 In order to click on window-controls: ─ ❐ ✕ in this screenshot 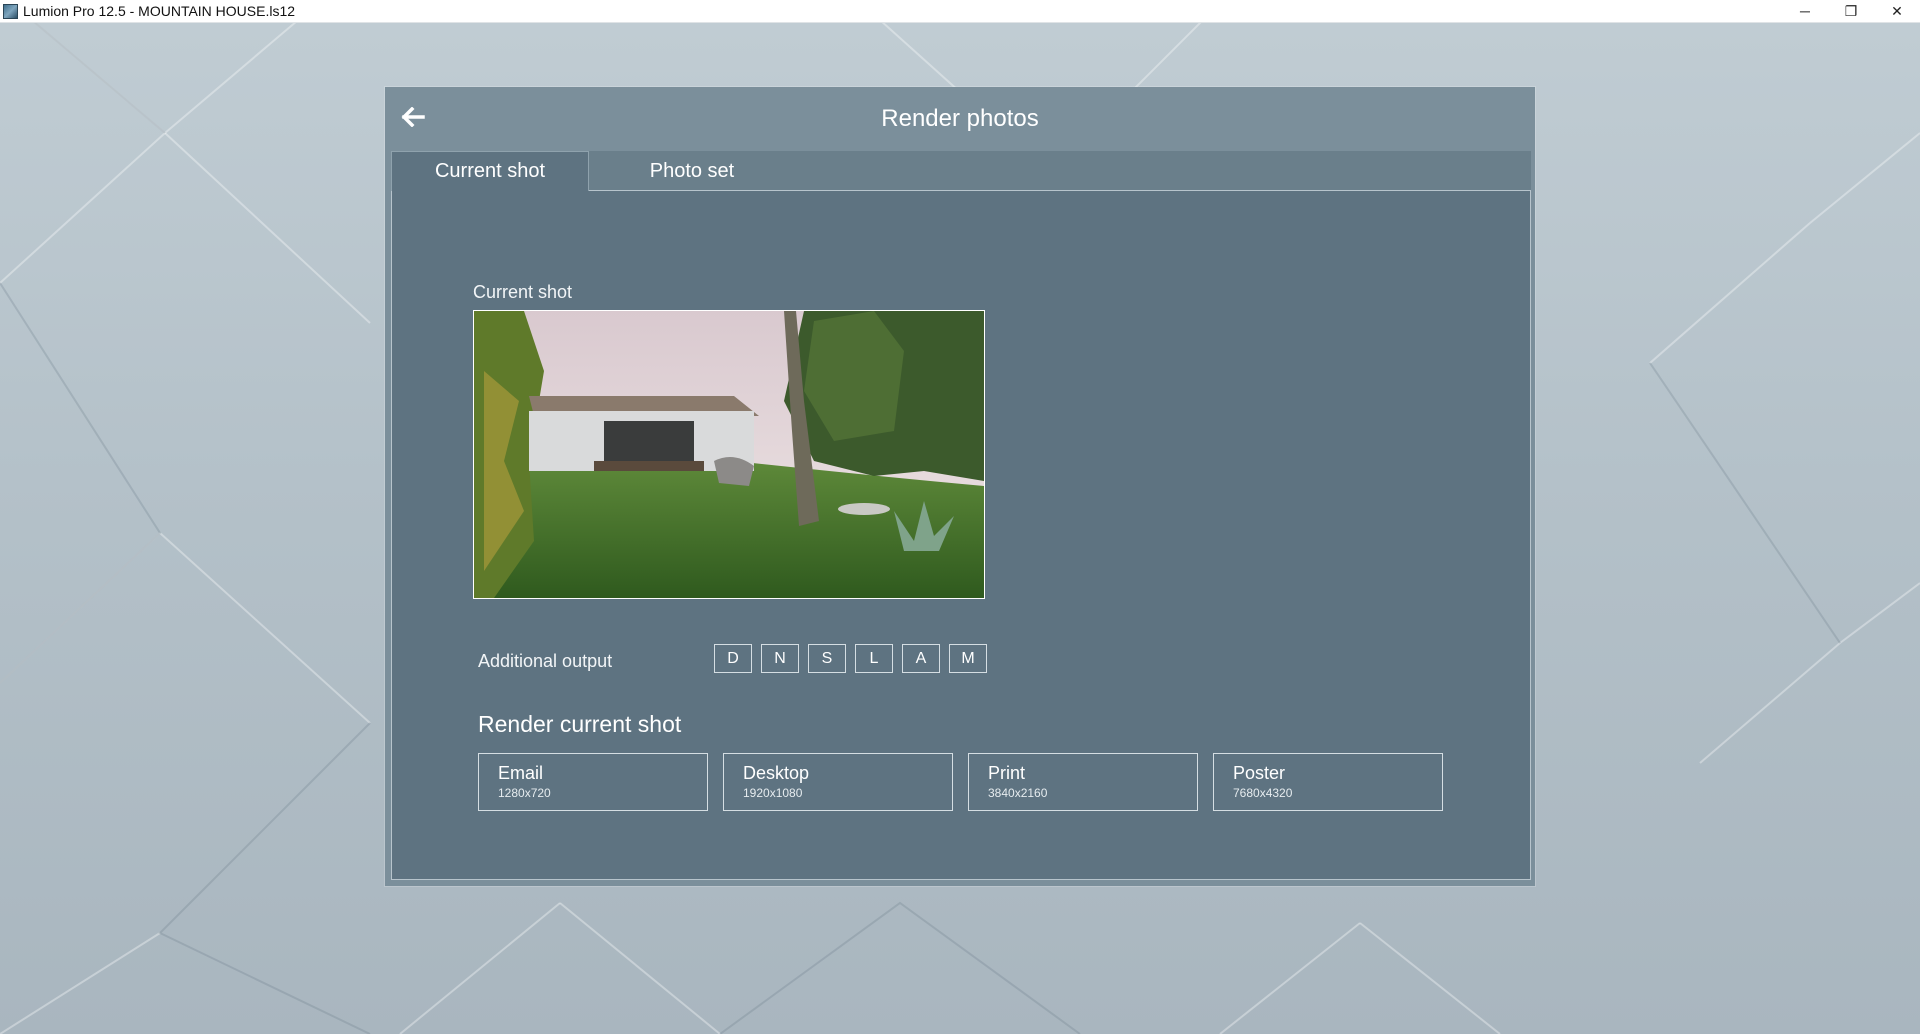, I will do `click(1851, 11)`.